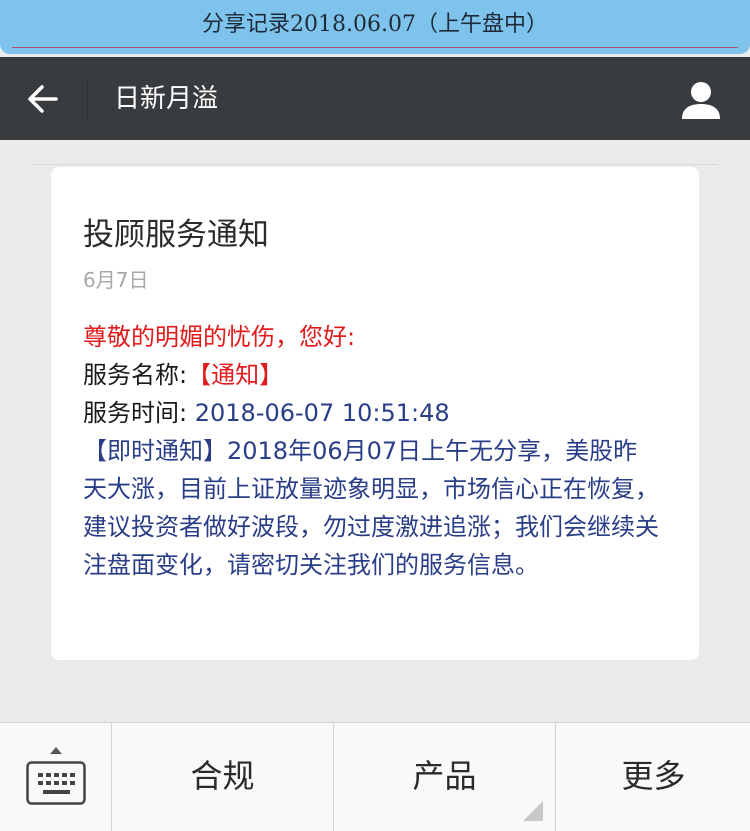 This screenshot has height=831, width=750. I want to click on nav-divider, so click(87, 99).